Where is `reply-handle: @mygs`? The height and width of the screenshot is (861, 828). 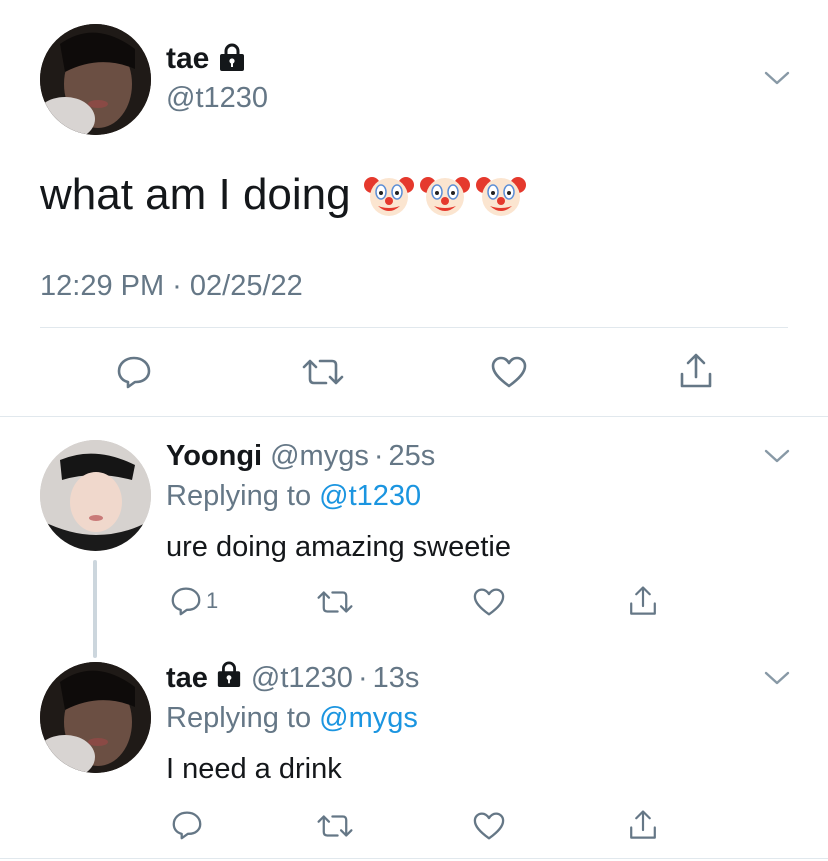
reply-handle: @mygs is located at coordinates (319, 456).